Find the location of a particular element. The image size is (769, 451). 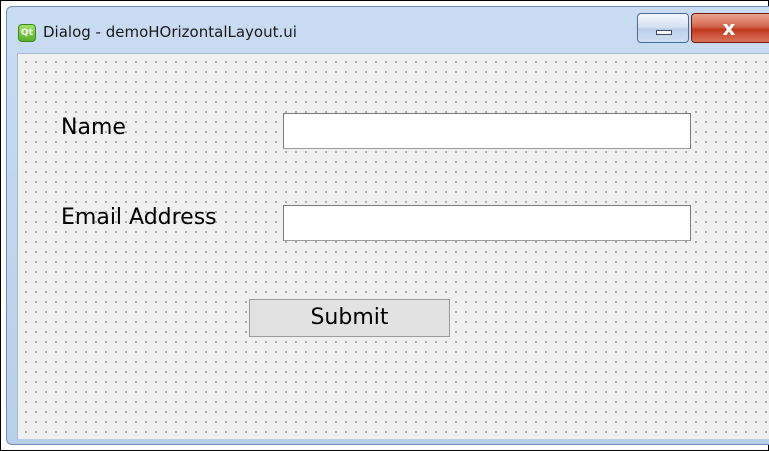

minimize-icon is located at coordinates (664, 32).